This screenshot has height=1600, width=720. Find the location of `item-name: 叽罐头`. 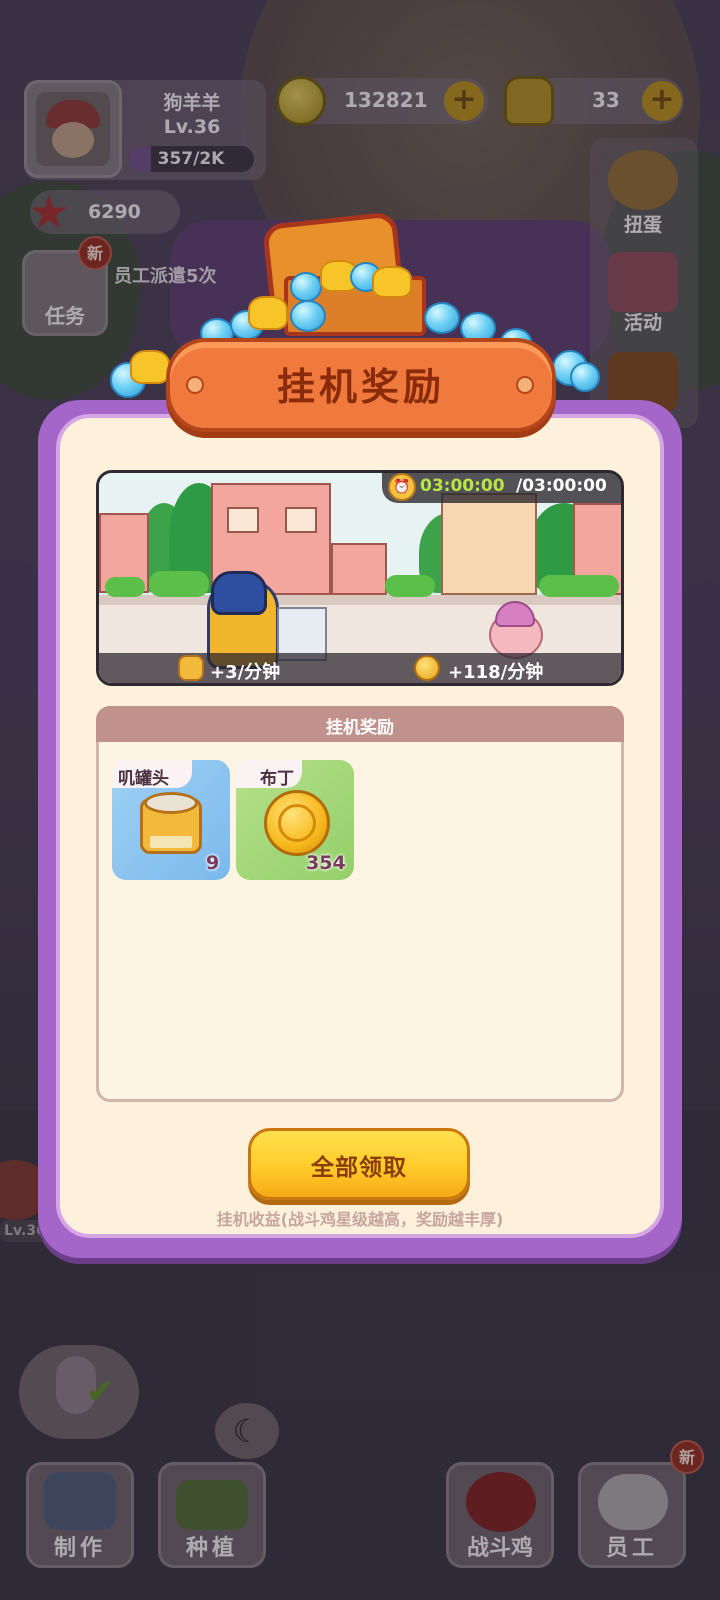

item-name: 叽罐头 is located at coordinates (143, 779).